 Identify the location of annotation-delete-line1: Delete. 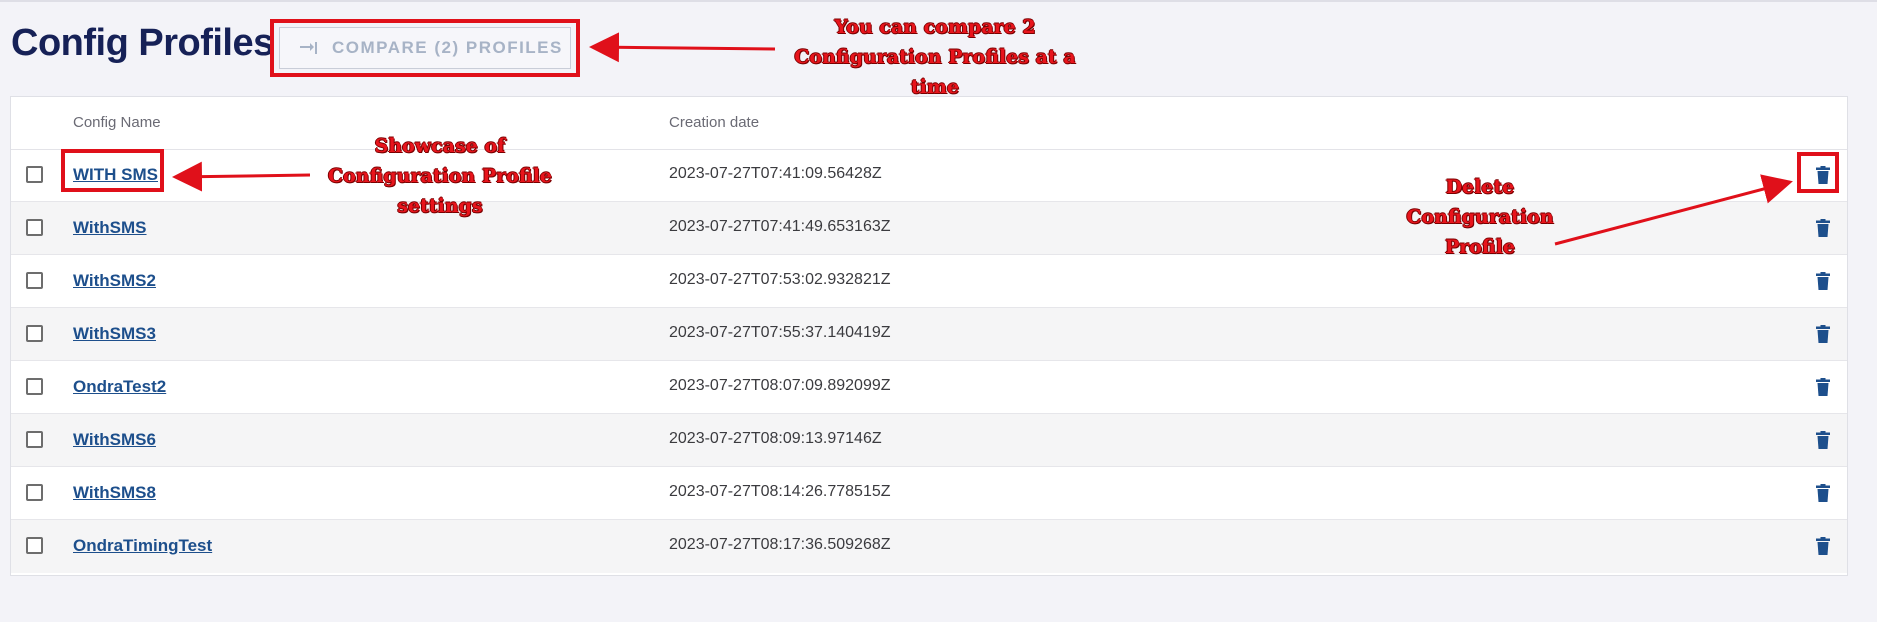
(1480, 187).